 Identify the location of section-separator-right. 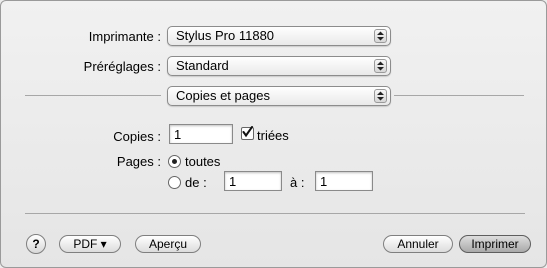
(459, 95).